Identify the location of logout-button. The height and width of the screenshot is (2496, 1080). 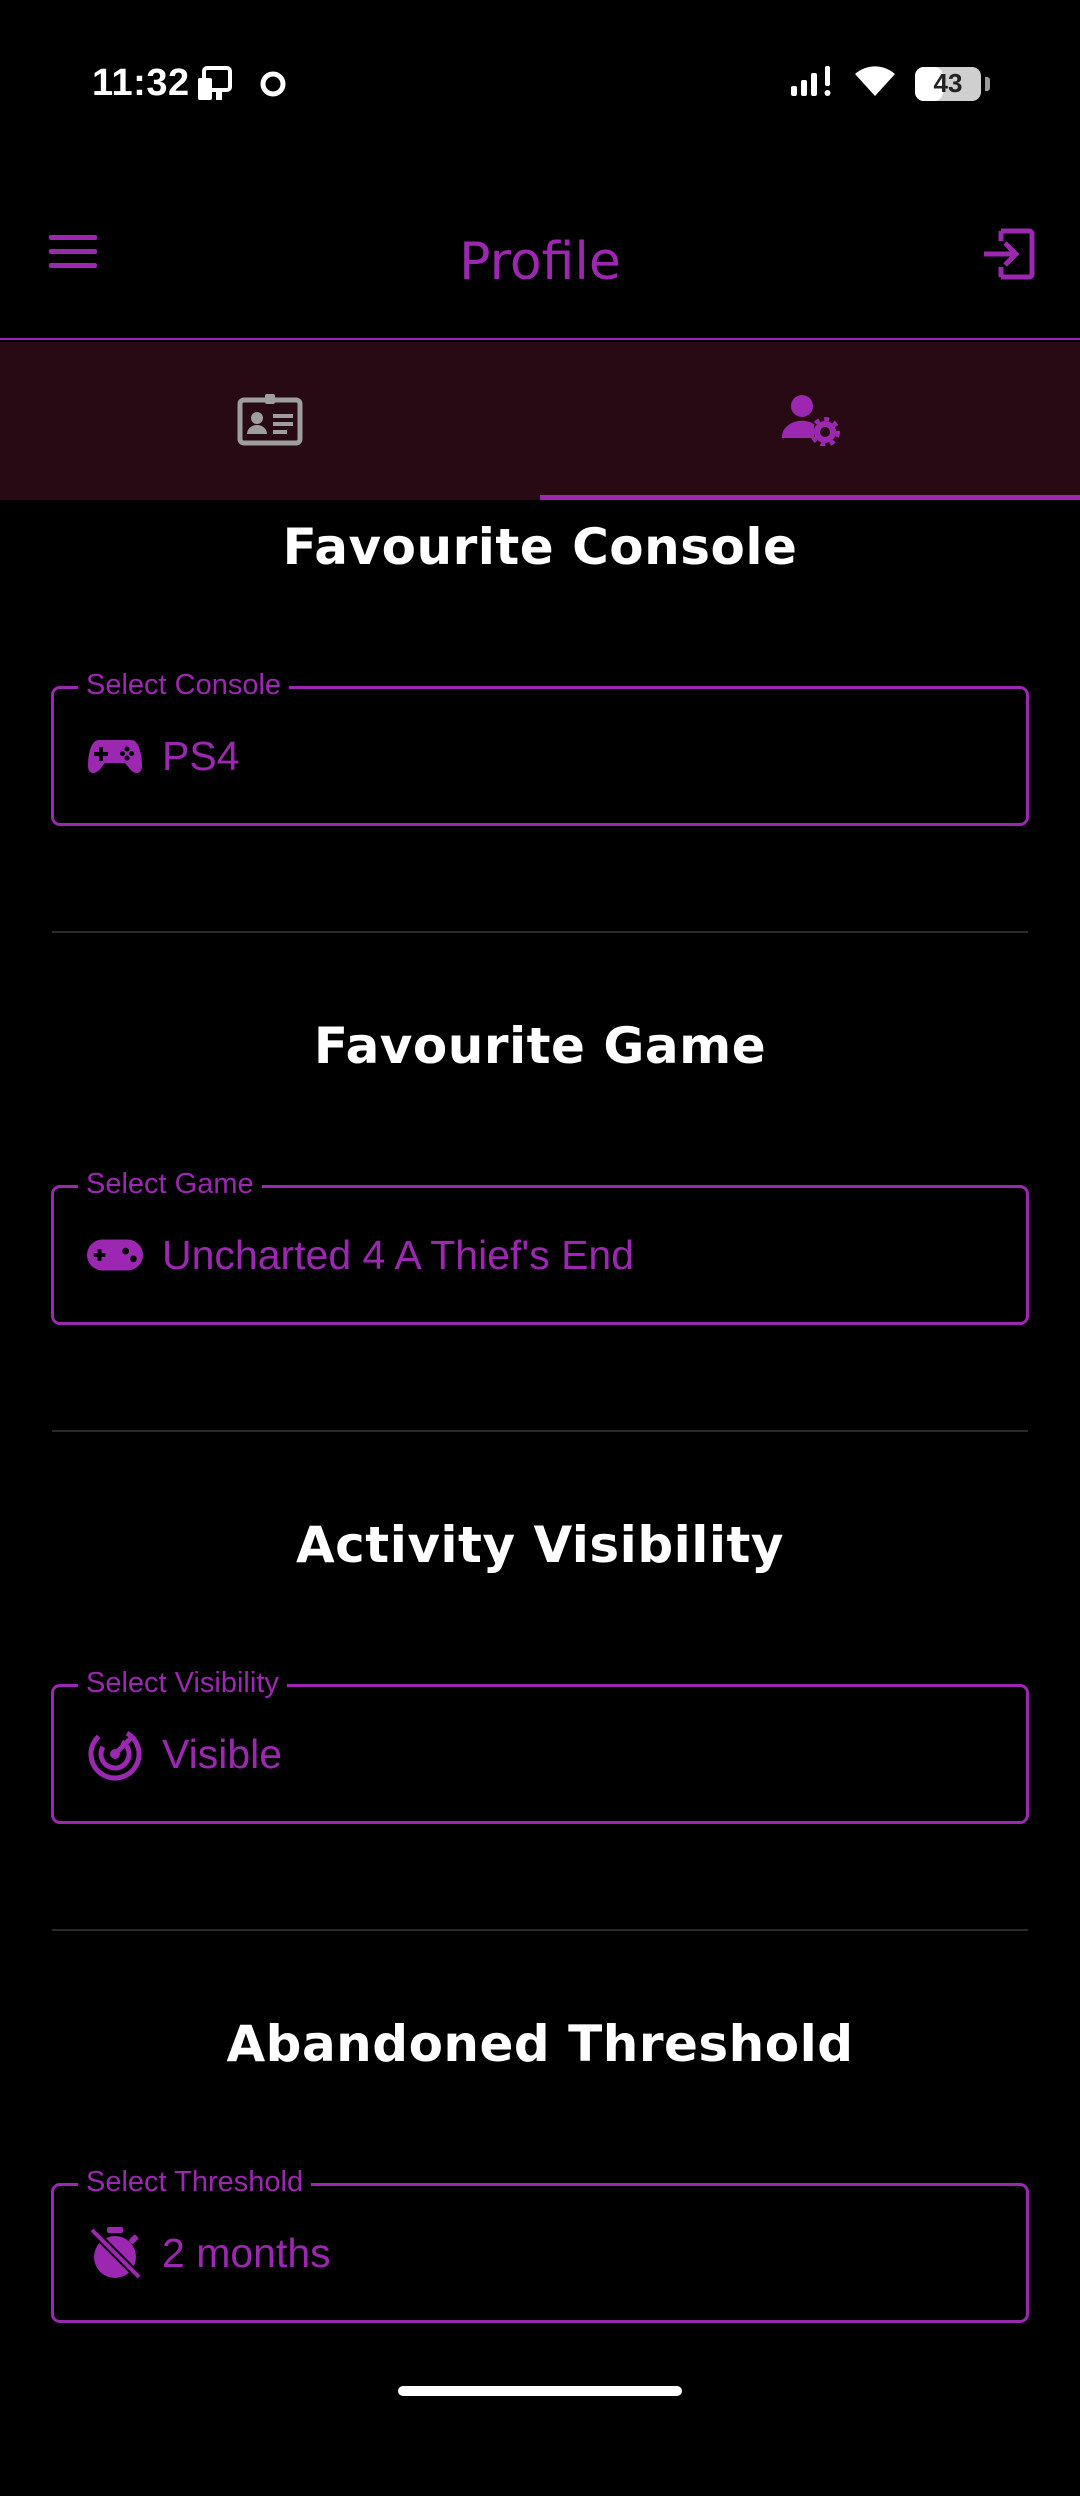
(1008, 256).